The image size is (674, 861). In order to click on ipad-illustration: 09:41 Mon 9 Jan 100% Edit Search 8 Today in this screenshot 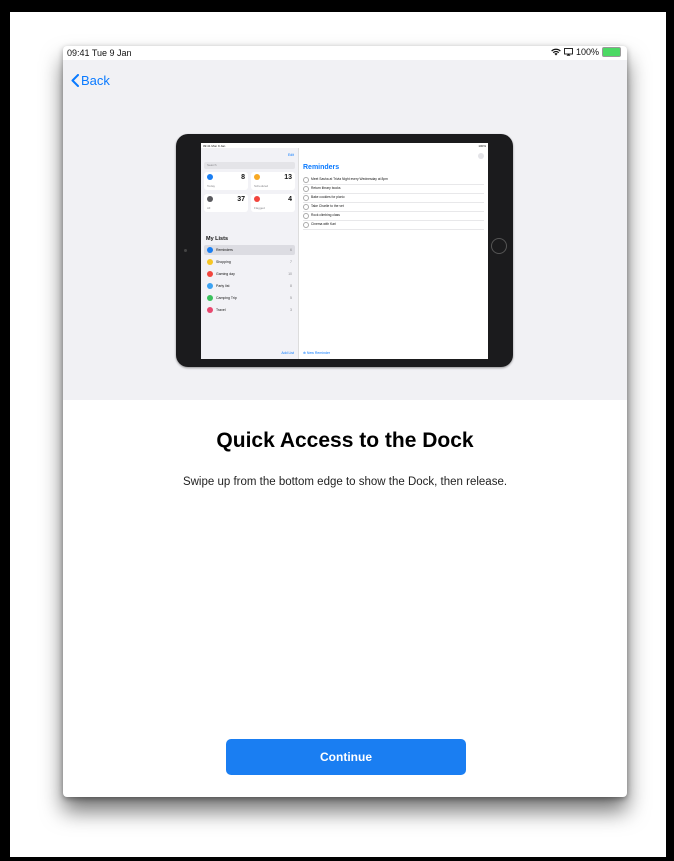, I will do `click(344, 250)`.